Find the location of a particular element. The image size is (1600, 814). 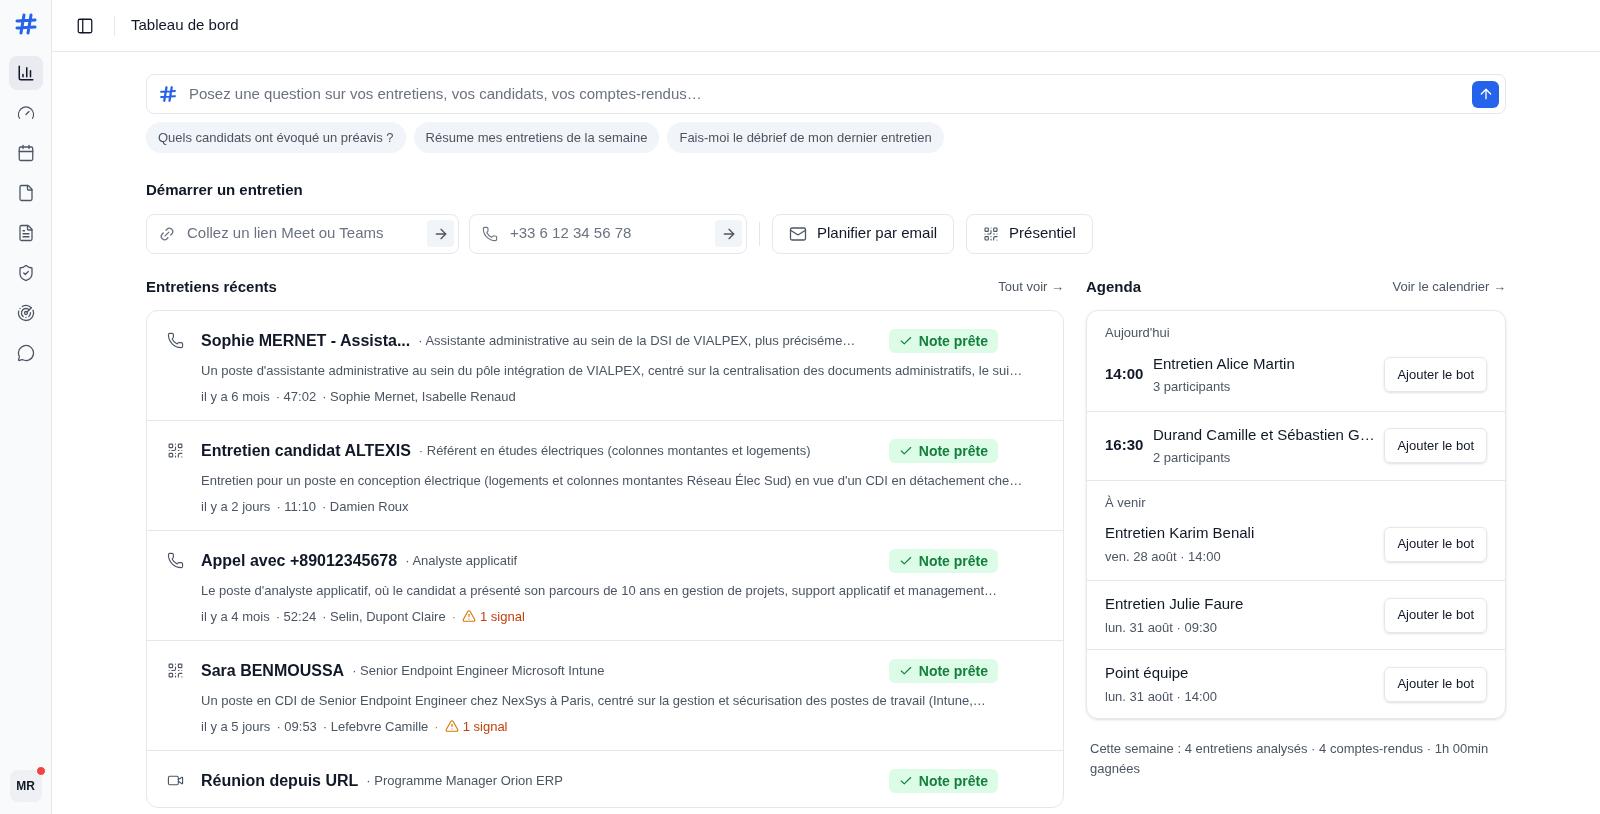

section-title: Entretiens récents is located at coordinates (211, 286).